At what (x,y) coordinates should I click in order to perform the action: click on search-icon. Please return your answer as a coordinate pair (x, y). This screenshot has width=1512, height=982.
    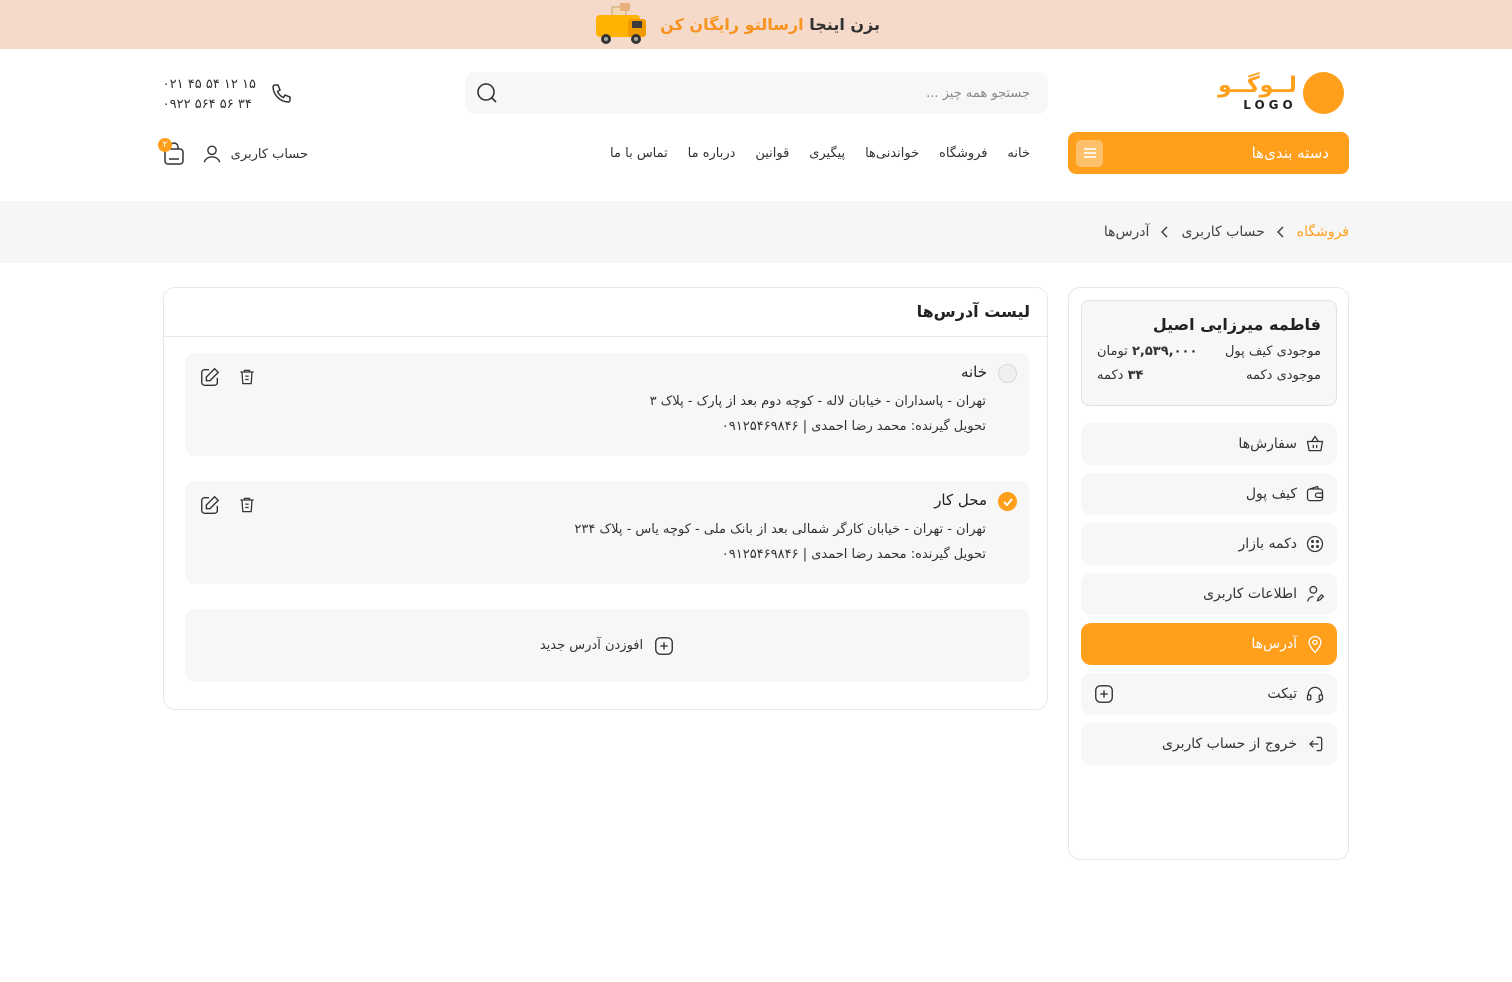
    Looking at the image, I should click on (487, 93).